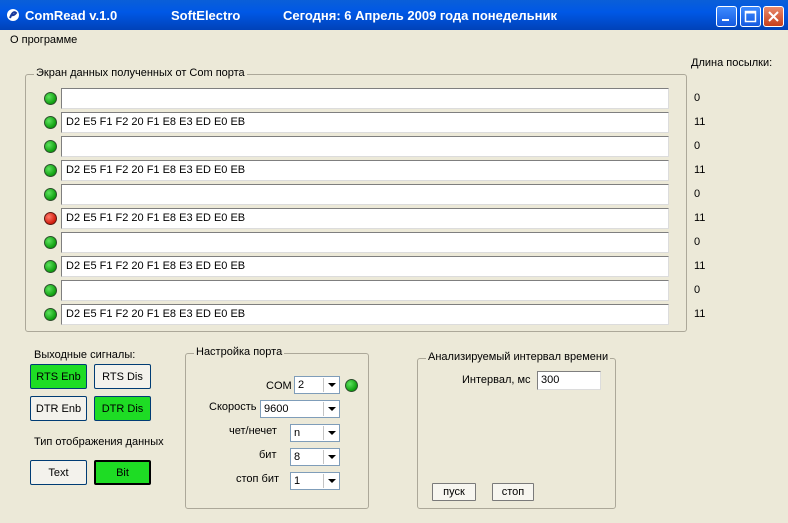  I want to click on parity-label: чет/нечет, so click(253, 431).